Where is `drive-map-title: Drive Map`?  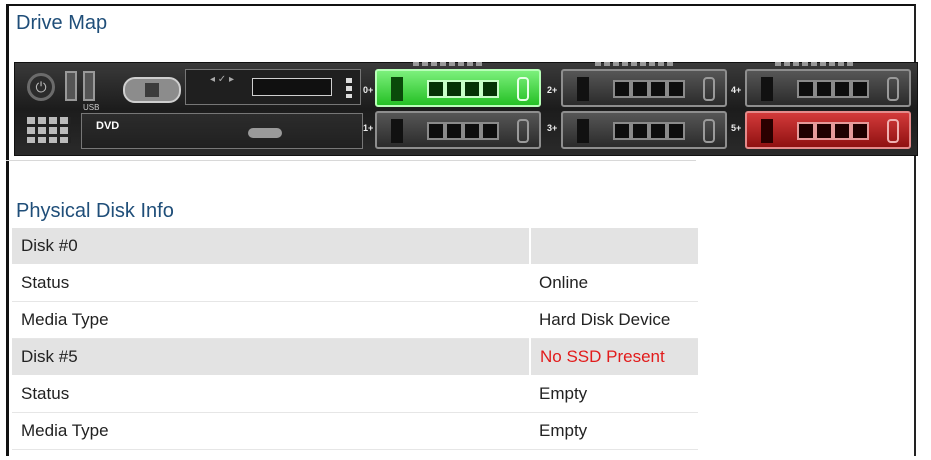 drive-map-title: Drive Map is located at coordinates (62, 23).